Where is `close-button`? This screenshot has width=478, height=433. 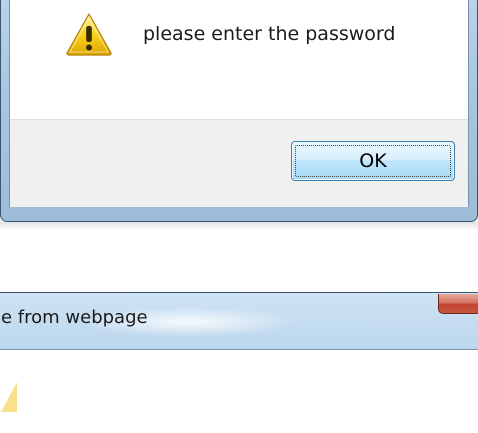 close-button is located at coordinates (458, 304).